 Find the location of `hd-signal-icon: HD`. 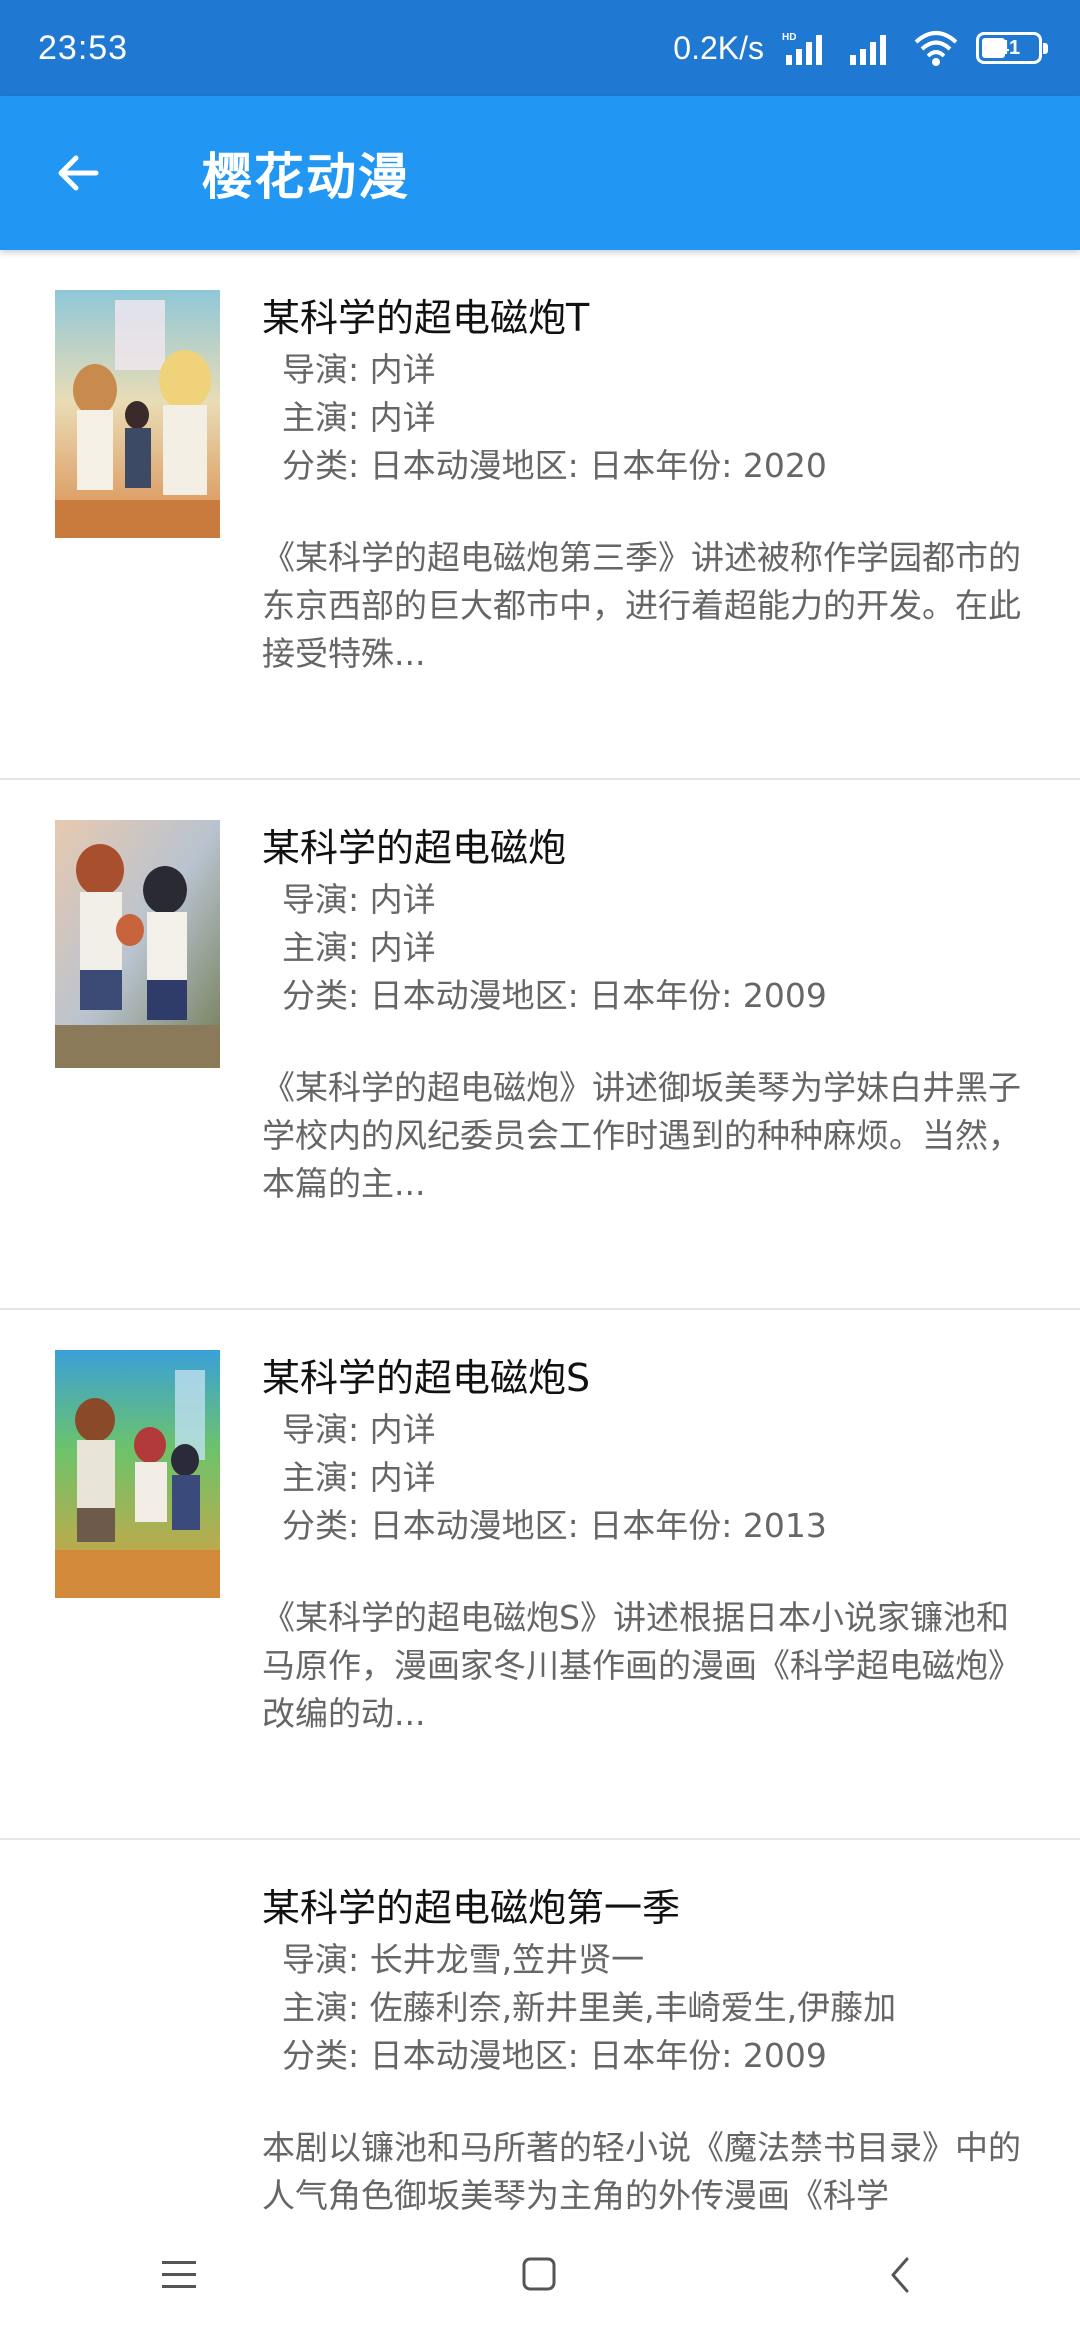

hd-signal-icon: HD is located at coordinates (802, 48).